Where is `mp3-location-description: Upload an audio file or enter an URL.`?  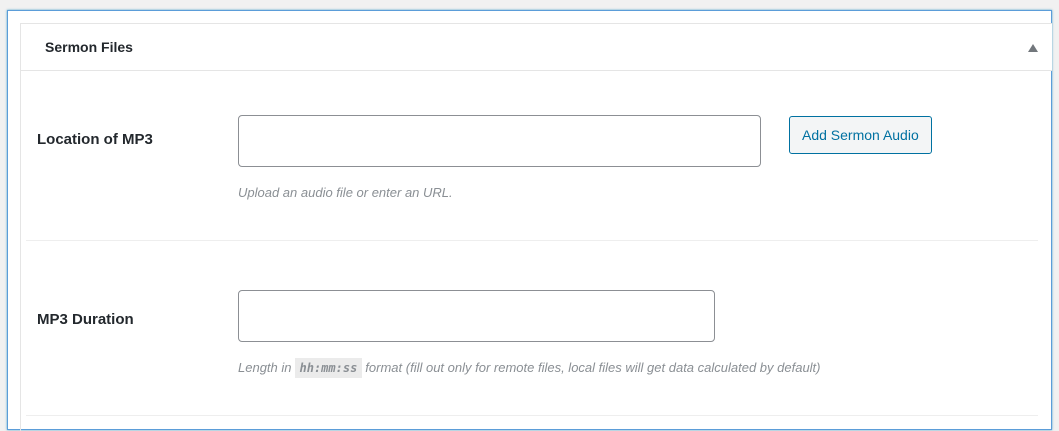 mp3-location-description: Upload an audio file or enter an URL. is located at coordinates (345, 192).